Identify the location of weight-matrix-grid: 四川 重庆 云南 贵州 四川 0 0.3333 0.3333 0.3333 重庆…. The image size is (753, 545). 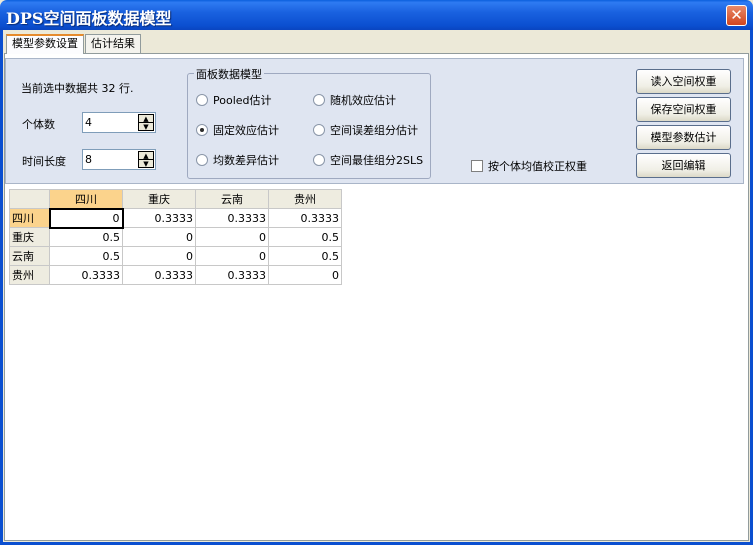
(175, 237).